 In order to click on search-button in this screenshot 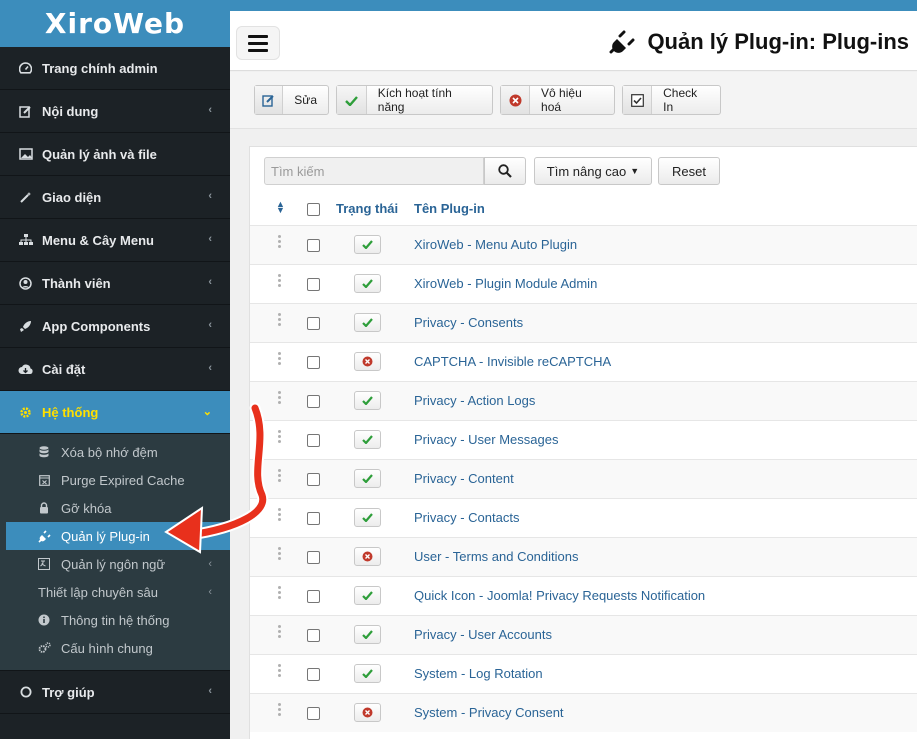, I will do `click(505, 171)`.